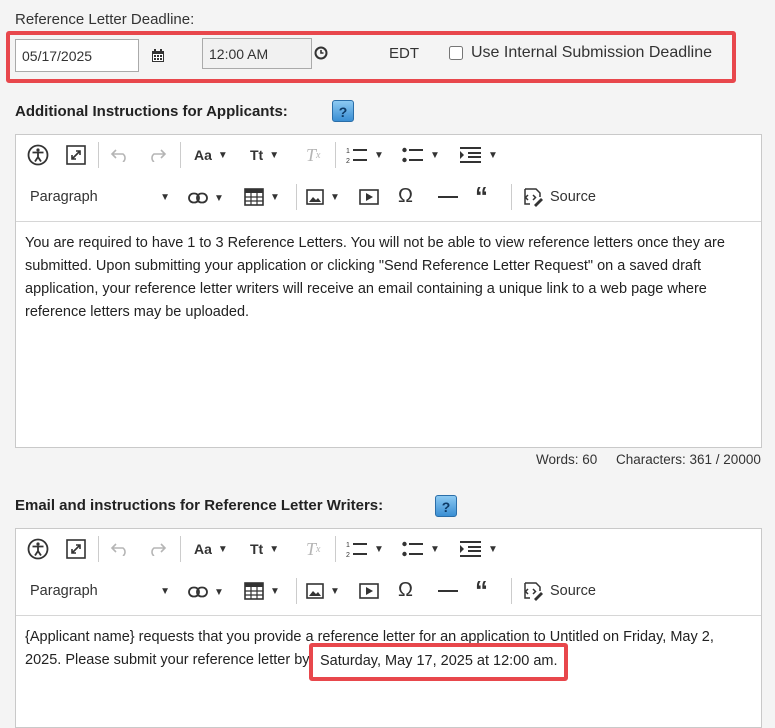  Describe the element at coordinates (77, 55) in the screenshot. I see `deadline-date-input` at that location.